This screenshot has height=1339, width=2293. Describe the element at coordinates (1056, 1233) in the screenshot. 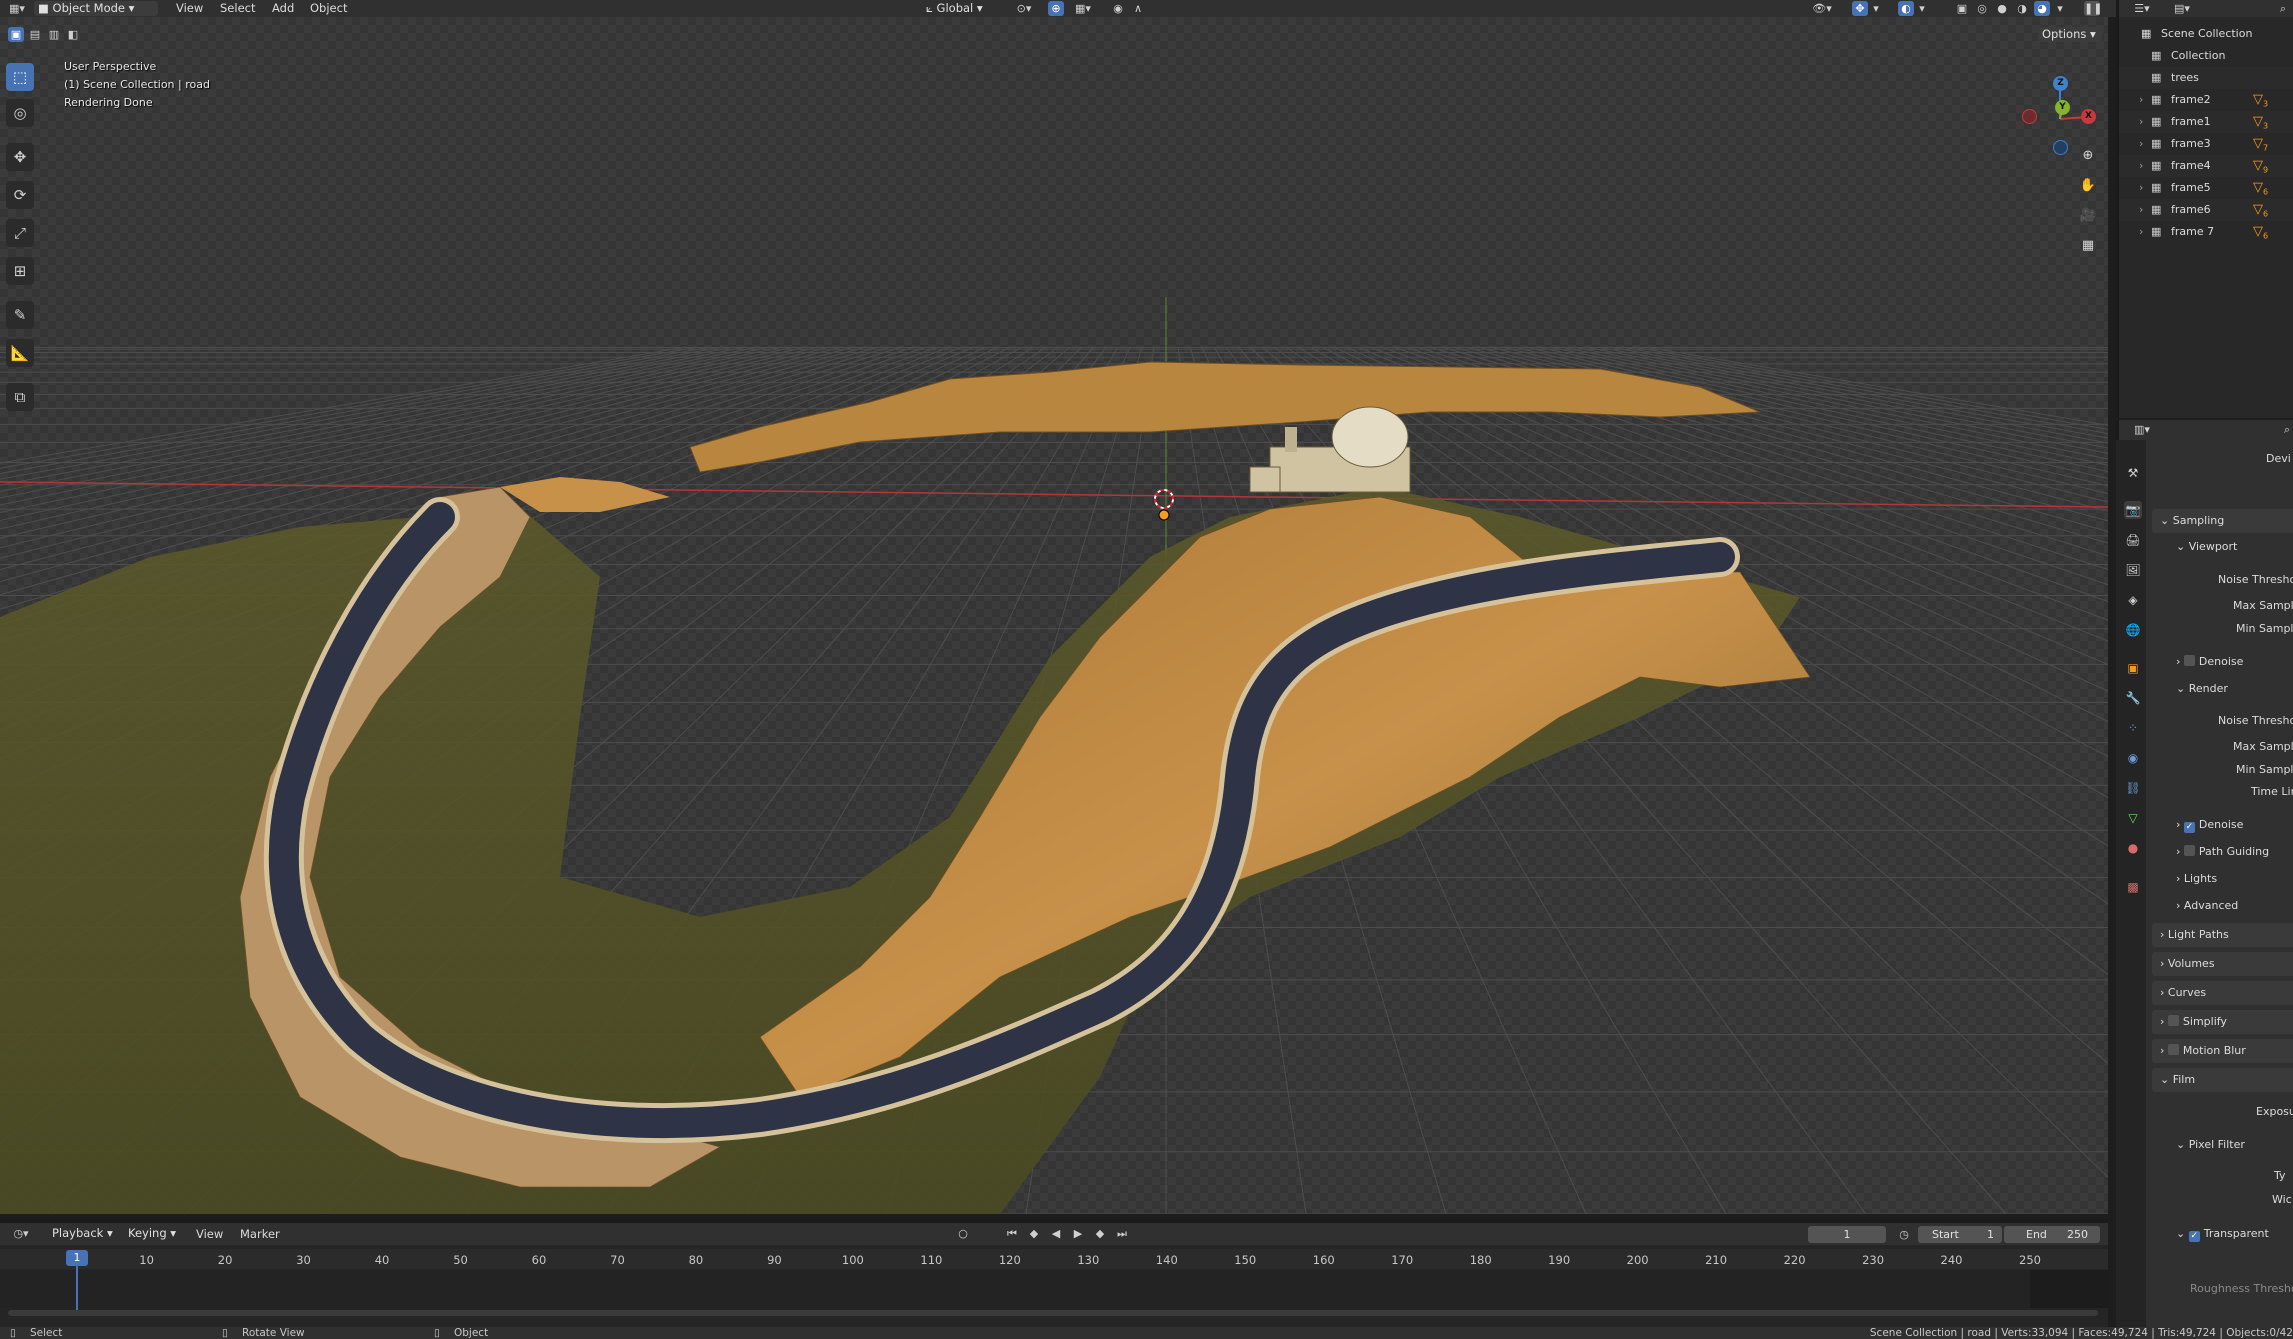

I see `play-reverse-icon: ◀` at that location.